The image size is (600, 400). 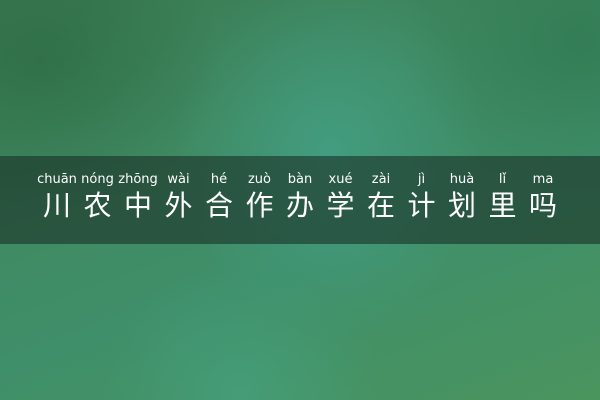 What do you see at coordinates (218, 205) in the screenshot?
I see `hanzi-char: 合` at bounding box center [218, 205].